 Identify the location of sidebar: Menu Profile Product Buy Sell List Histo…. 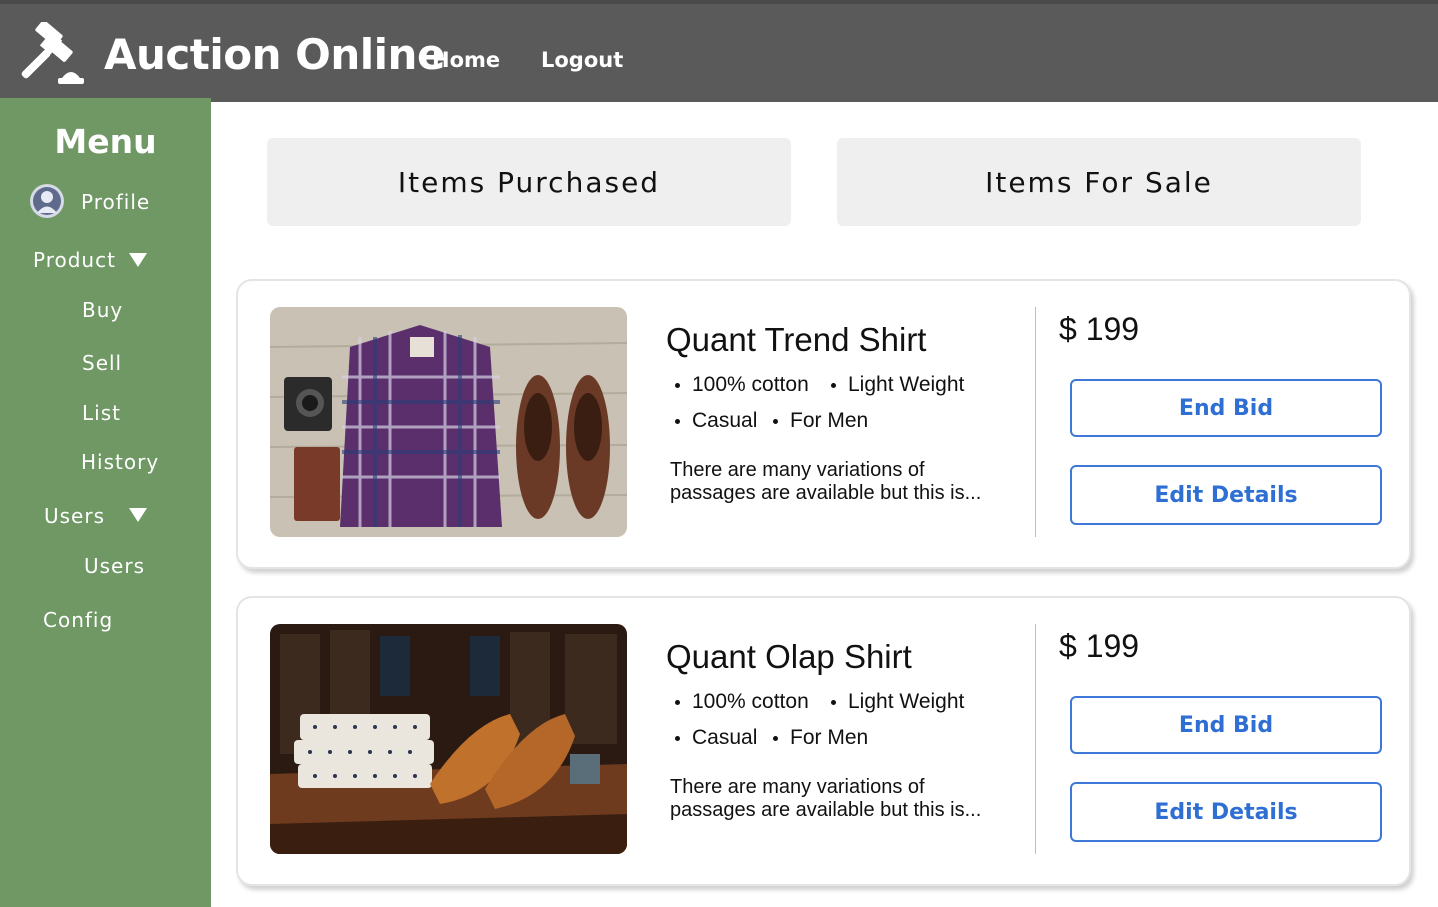
(105, 502).